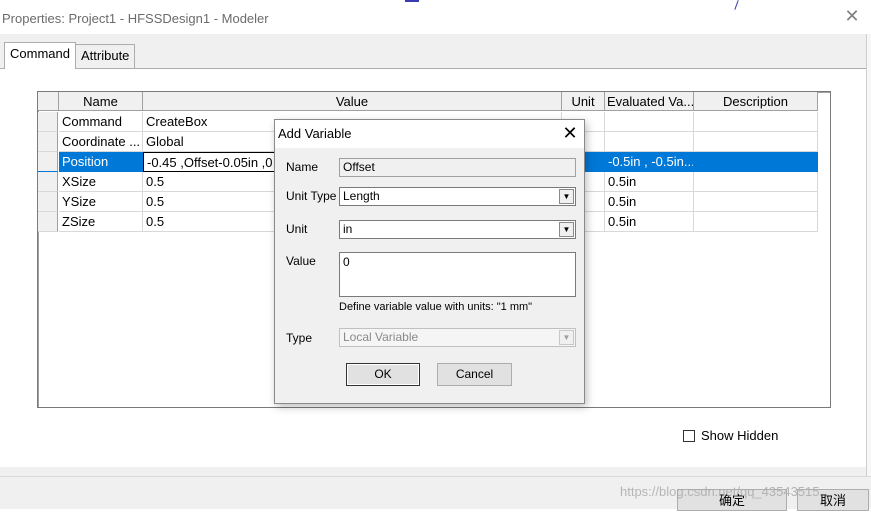 This screenshot has height=512, width=871. Describe the element at coordinates (101, 222) in the screenshot. I see `row-name: ZSize` at that location.